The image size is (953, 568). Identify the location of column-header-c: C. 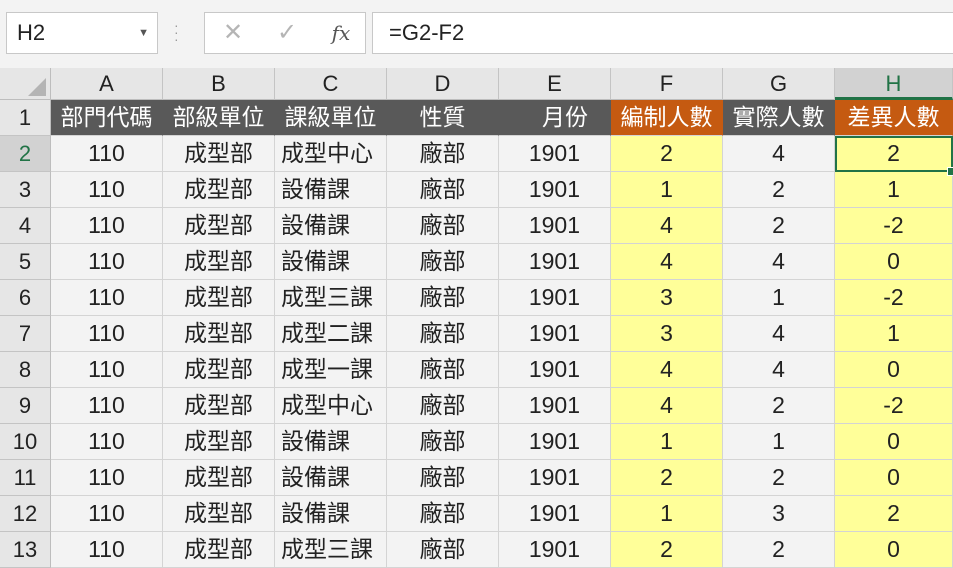
(331, 84).